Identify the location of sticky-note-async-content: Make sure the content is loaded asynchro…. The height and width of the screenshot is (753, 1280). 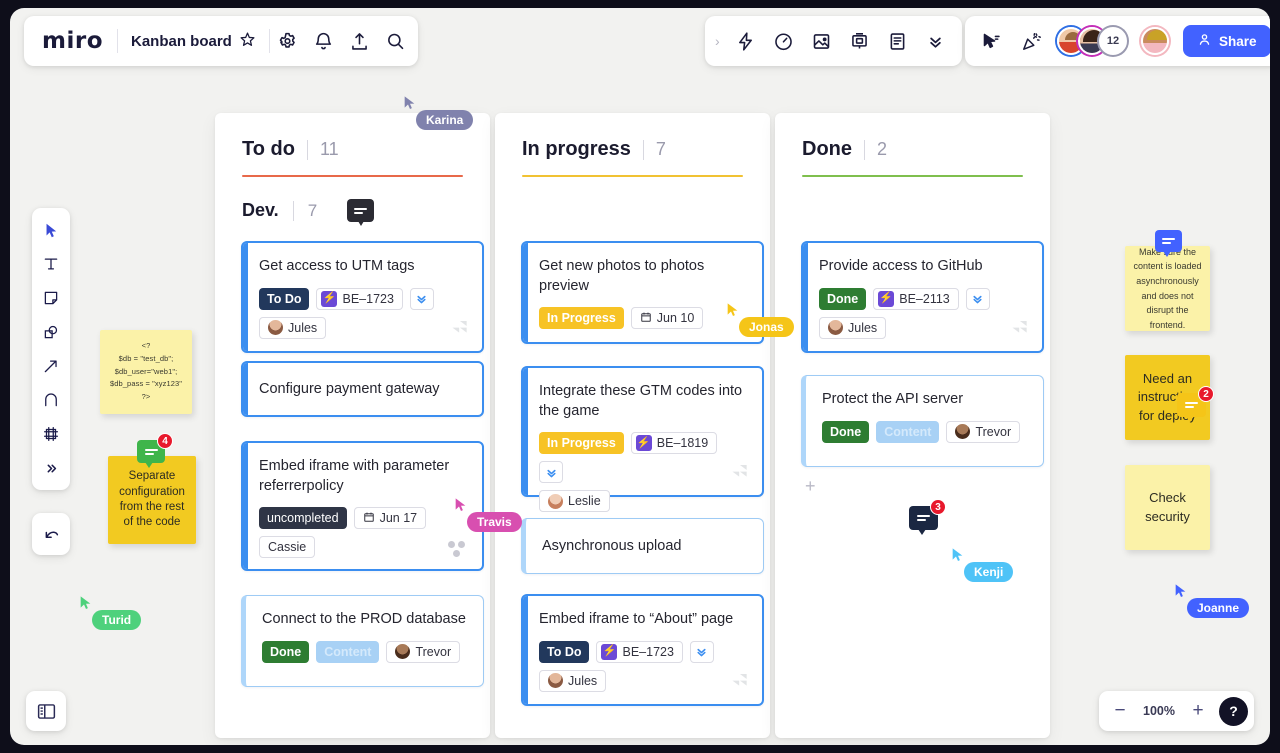
(1167, 288).